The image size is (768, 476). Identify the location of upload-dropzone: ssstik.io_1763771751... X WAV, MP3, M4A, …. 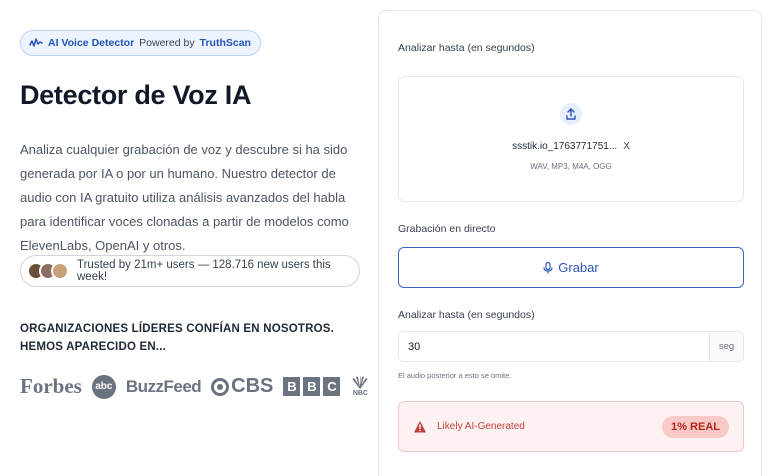
(571, 139).